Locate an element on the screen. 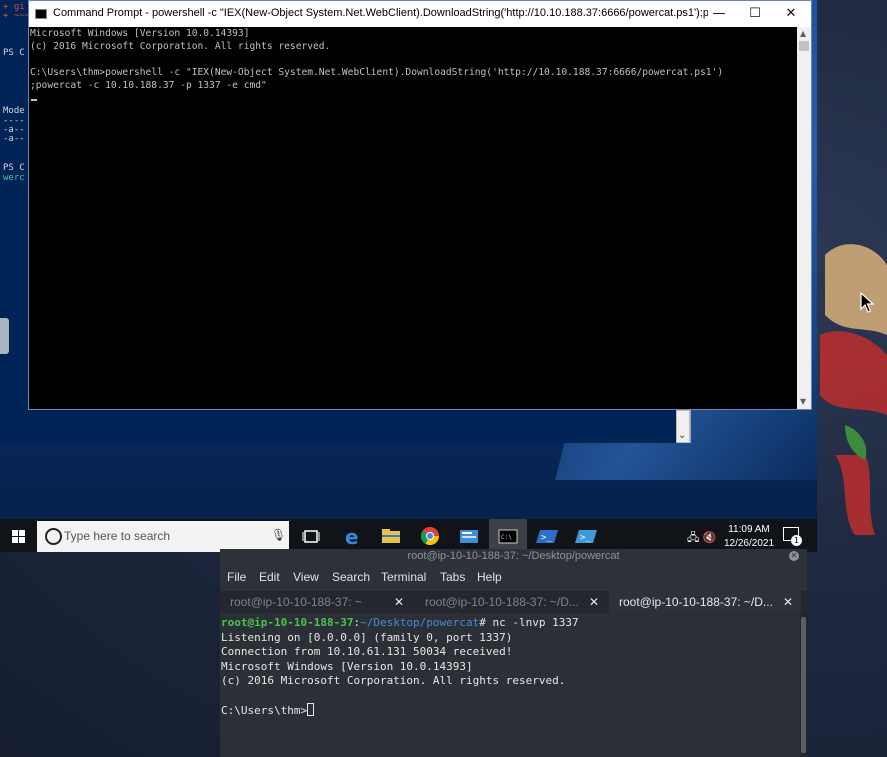  terminal-cursor is located at coordinates (311, 709).